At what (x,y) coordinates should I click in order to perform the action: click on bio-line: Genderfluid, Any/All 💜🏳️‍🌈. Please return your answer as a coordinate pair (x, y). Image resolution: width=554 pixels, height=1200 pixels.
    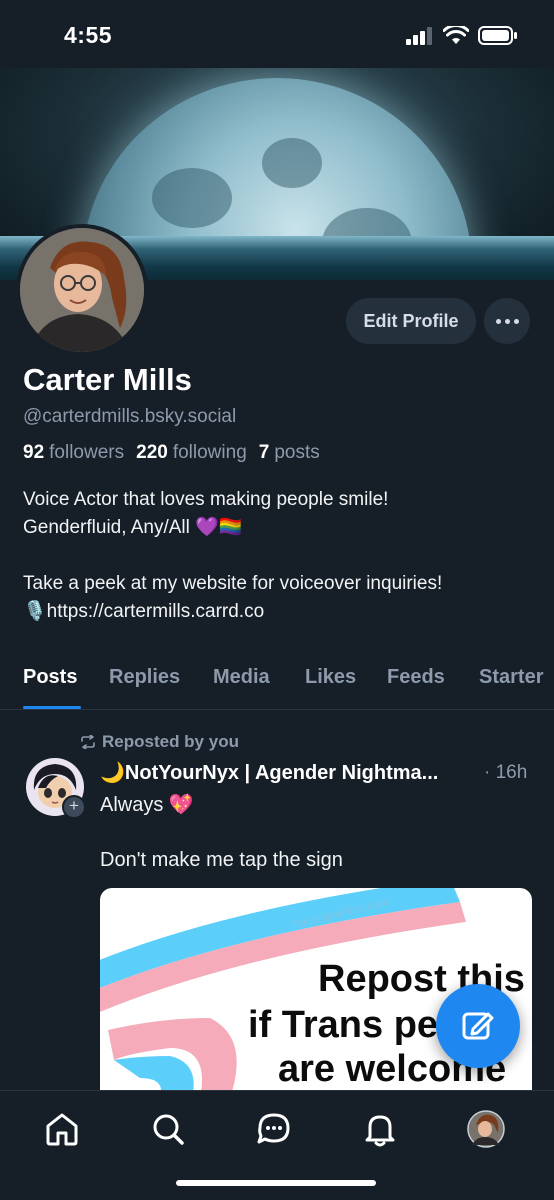
    Looking at the image, I should click on (133, 527).